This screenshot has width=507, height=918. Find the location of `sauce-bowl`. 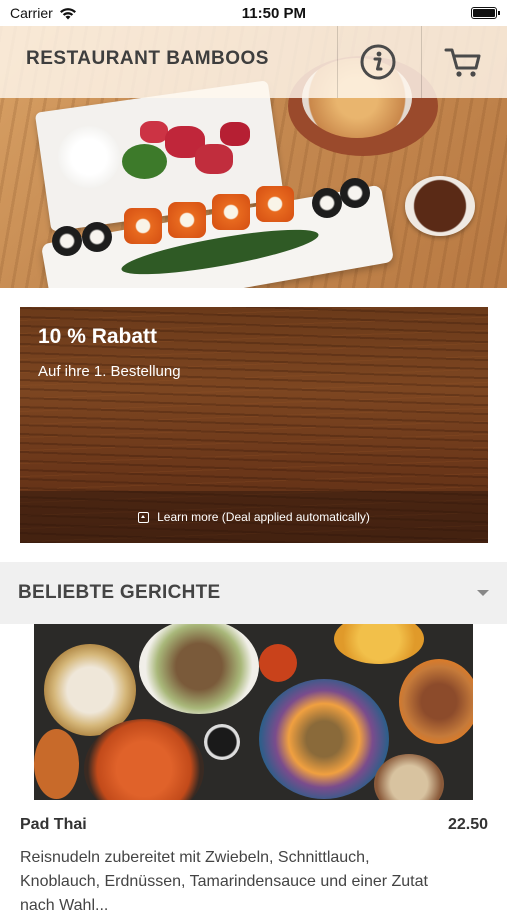

sauce-bowl is located at coordinates (440, 206).